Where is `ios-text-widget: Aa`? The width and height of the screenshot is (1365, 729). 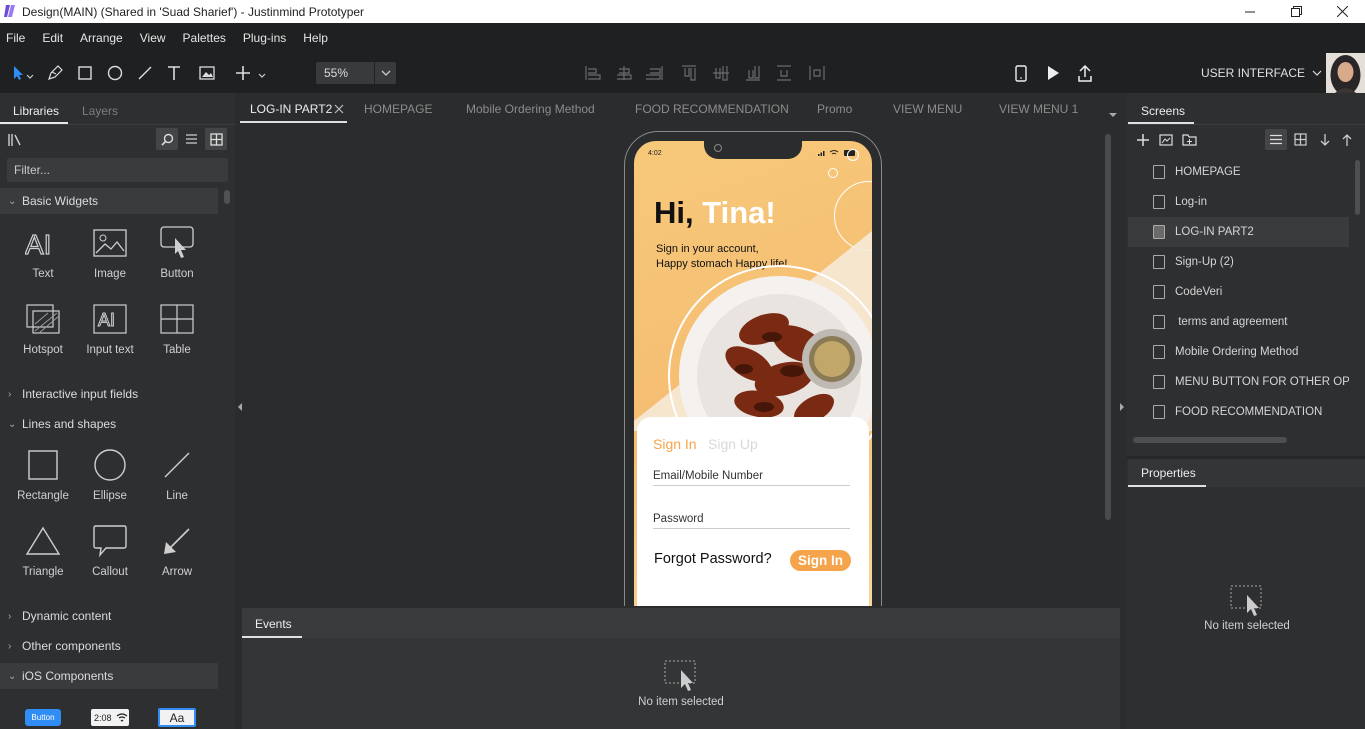 ios-text-widget: Aa is located at coordinates (177, 717).